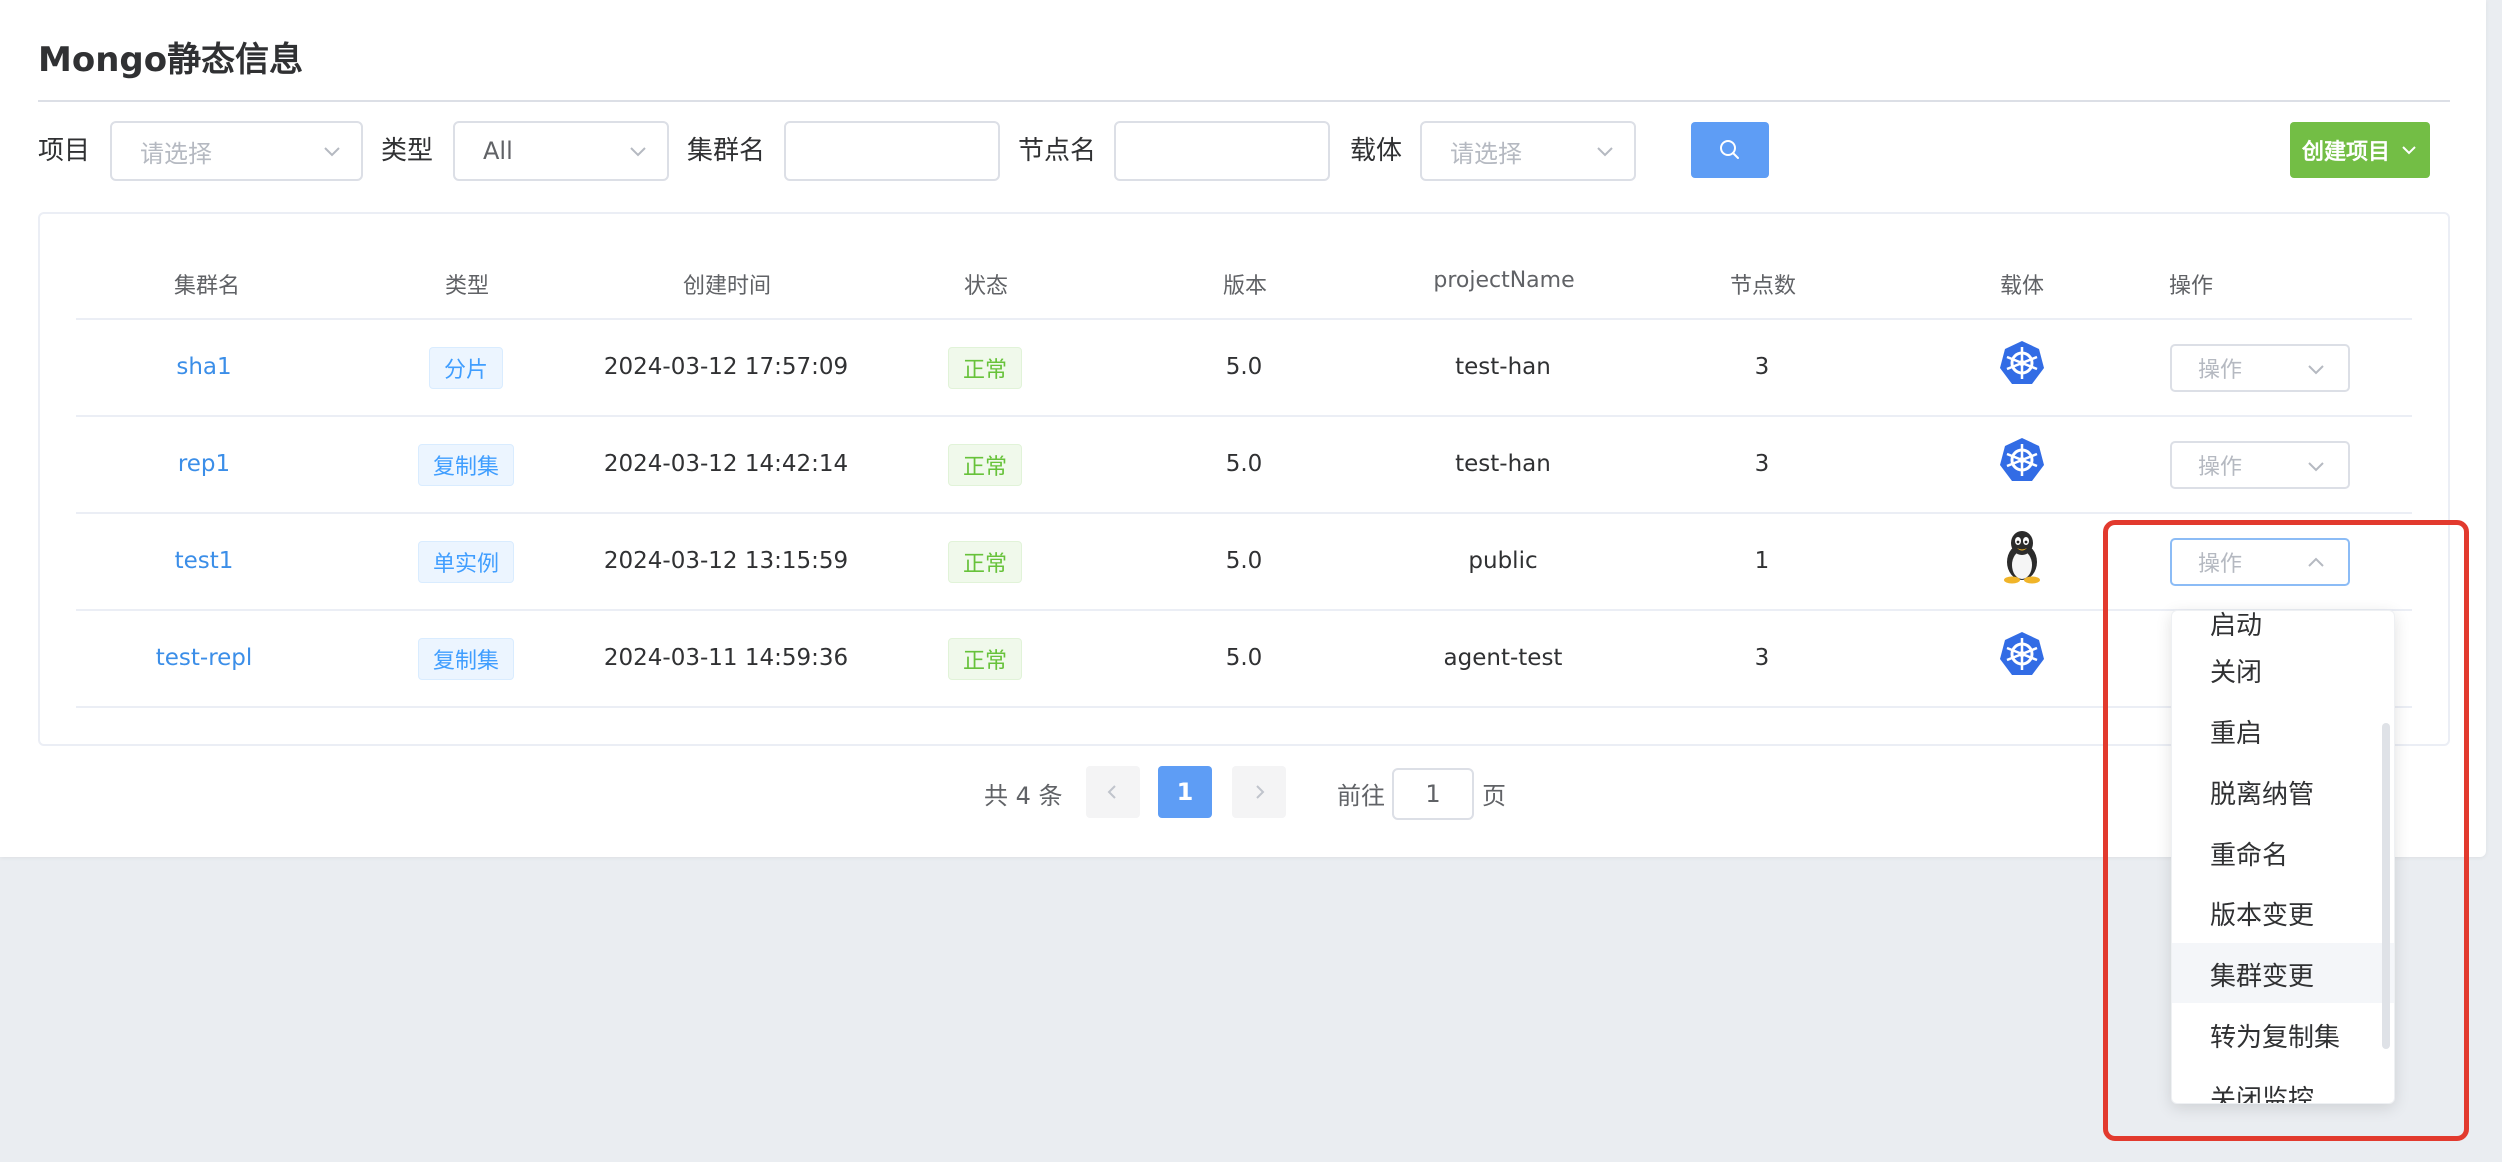  Describe the element at coordinates (204, 561) in the screenshot. I see `cluster-name-link: test1` at that location.